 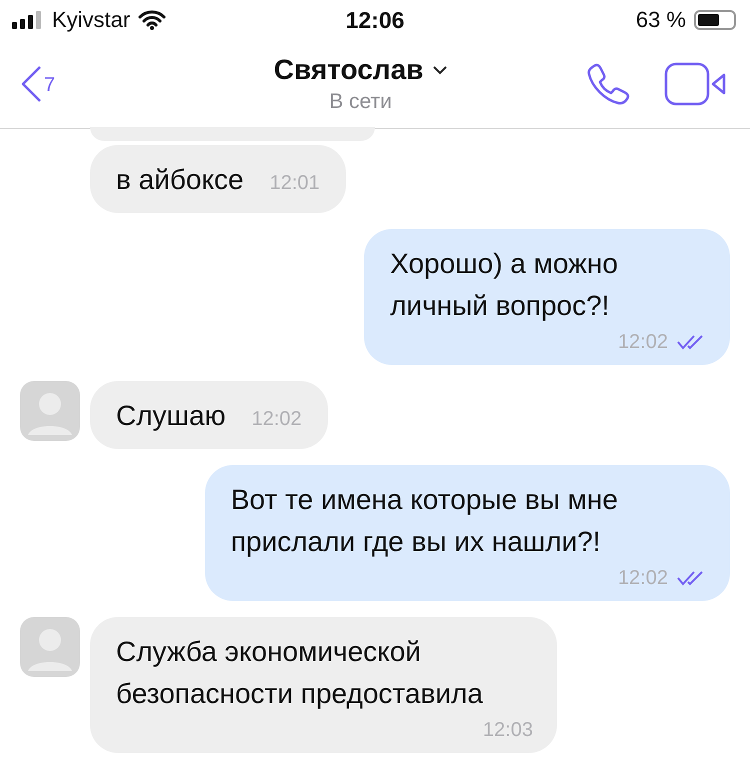 What do you see at coordinates (661, 20) in the screenshot?
I see `battery-percent: 63 %` at bounding box center [661, 20].